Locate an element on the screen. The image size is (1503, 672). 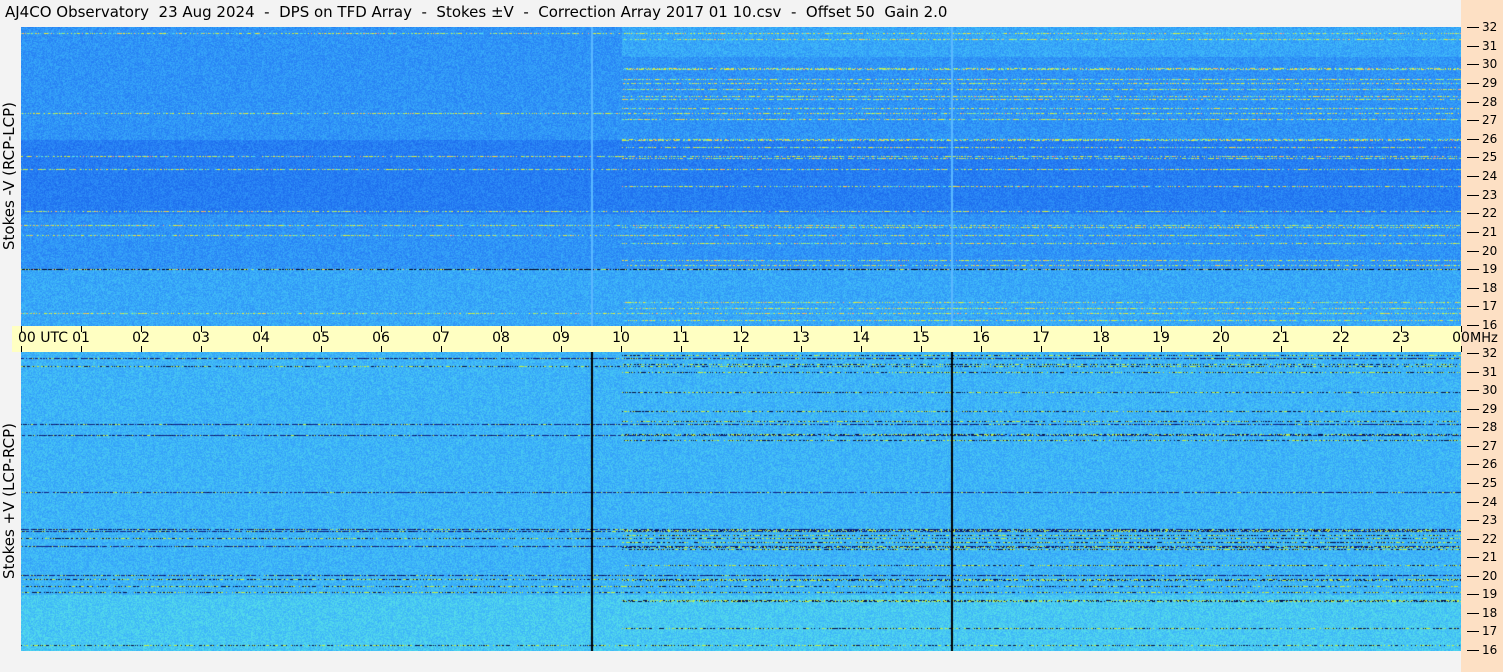
time-tick-label: 22 is located at coordinates (1341, 338).